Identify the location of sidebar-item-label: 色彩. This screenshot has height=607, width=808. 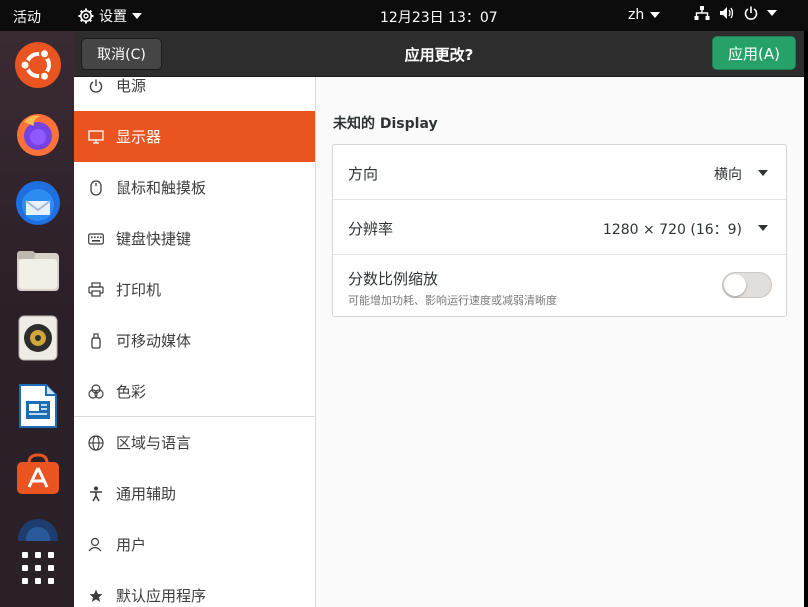
(131, 392).